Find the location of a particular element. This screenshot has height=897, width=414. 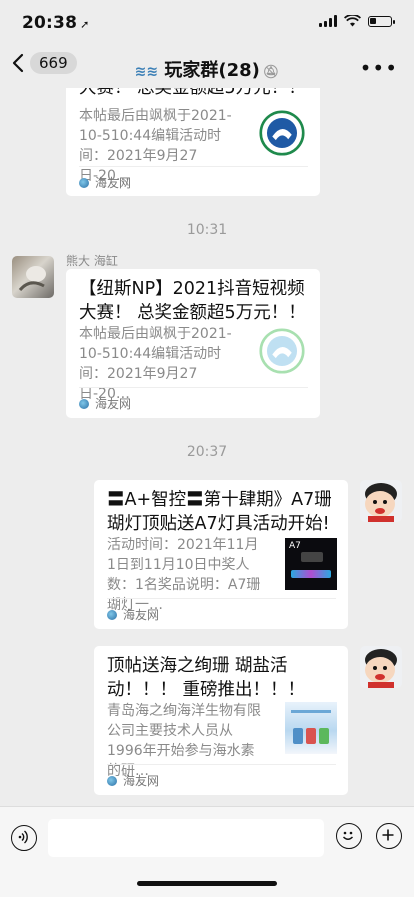

emoji-icon is located at coordinates (349, 836).